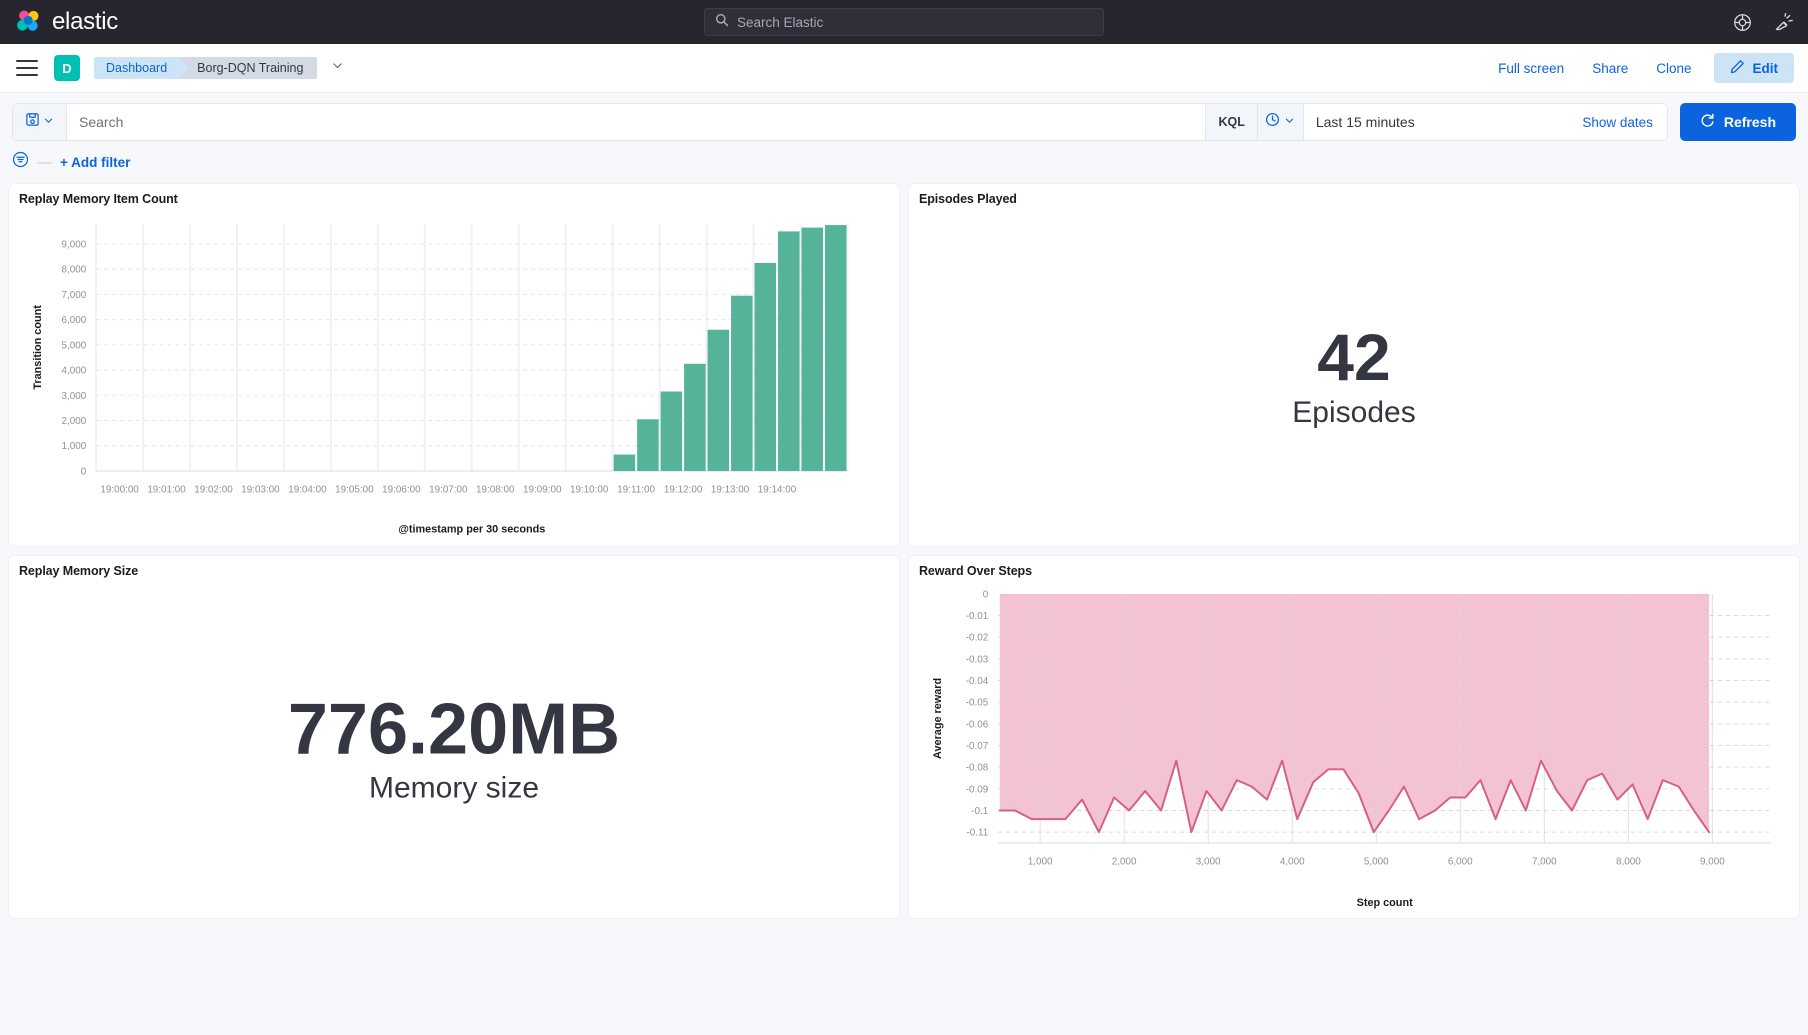 The height and width of the screenshot is (1035, 1808). Describe the element at coordinates (1272, 122) in the screenshot. I see `clock-icon` at that location.